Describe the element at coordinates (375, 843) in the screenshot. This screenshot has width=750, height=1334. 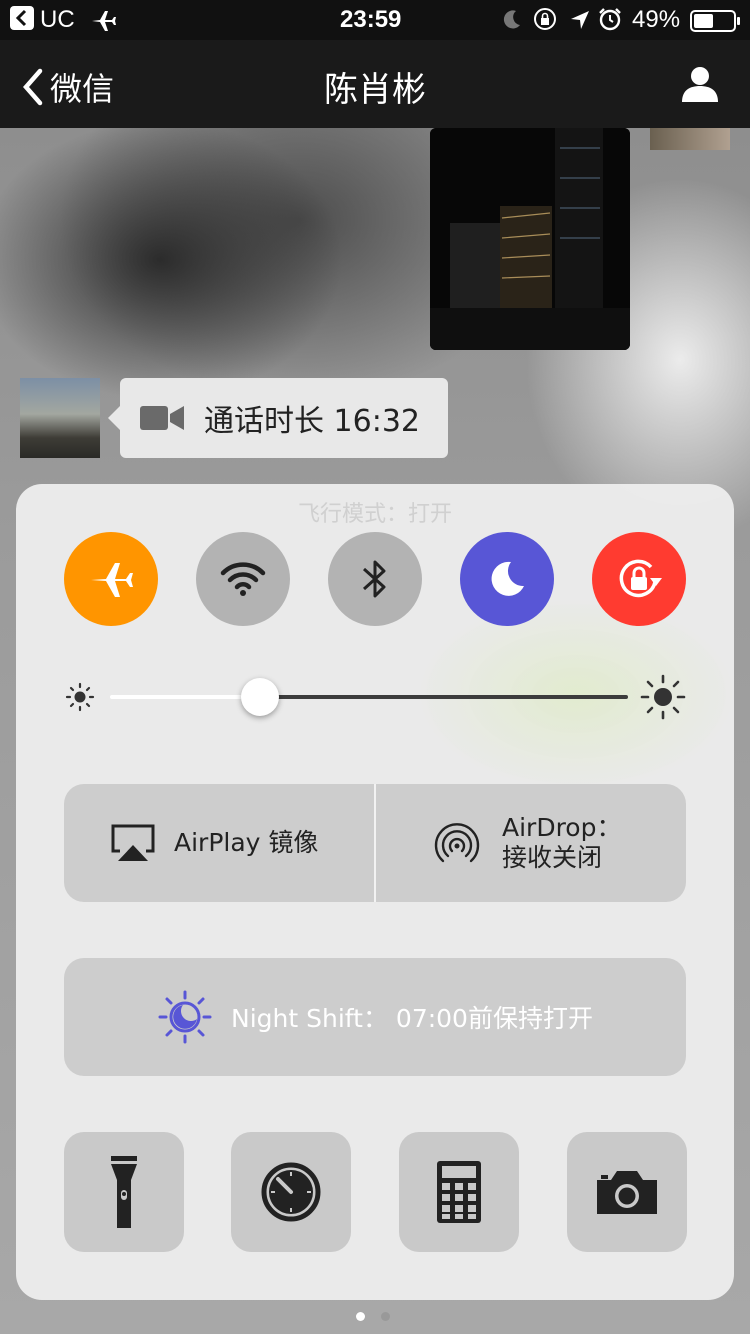
I see `airplay-airdrop-panel: AirPlay 镜像 AirDrop： 接收关闭` at that location.